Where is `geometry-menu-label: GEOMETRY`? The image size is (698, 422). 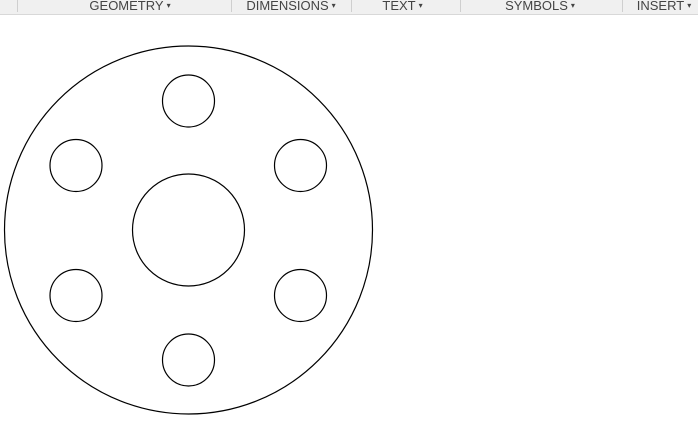 geometry-menu-label: GEOMETRY is located at coordinates (126, 6).